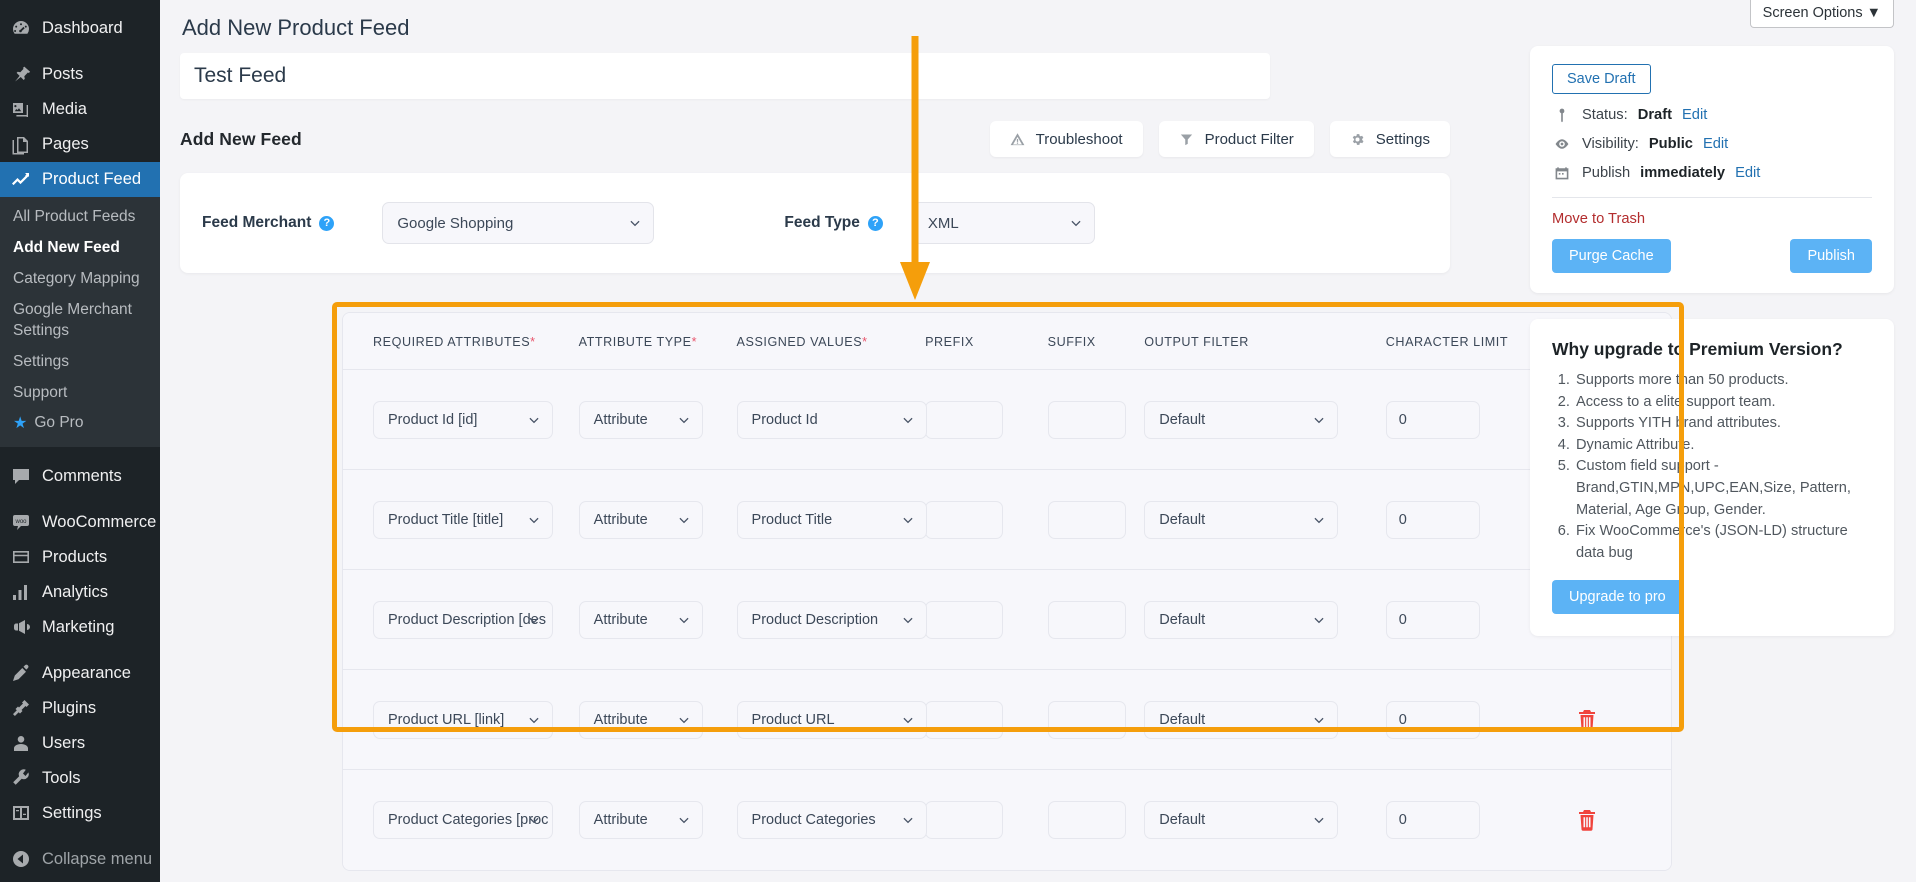 This screenshot has height=882, width=1916. What do you see at coordinates (80, 812) in the screenshot?
I see `sidebar-item-settings: Settings` at bounding box center [80, 812].